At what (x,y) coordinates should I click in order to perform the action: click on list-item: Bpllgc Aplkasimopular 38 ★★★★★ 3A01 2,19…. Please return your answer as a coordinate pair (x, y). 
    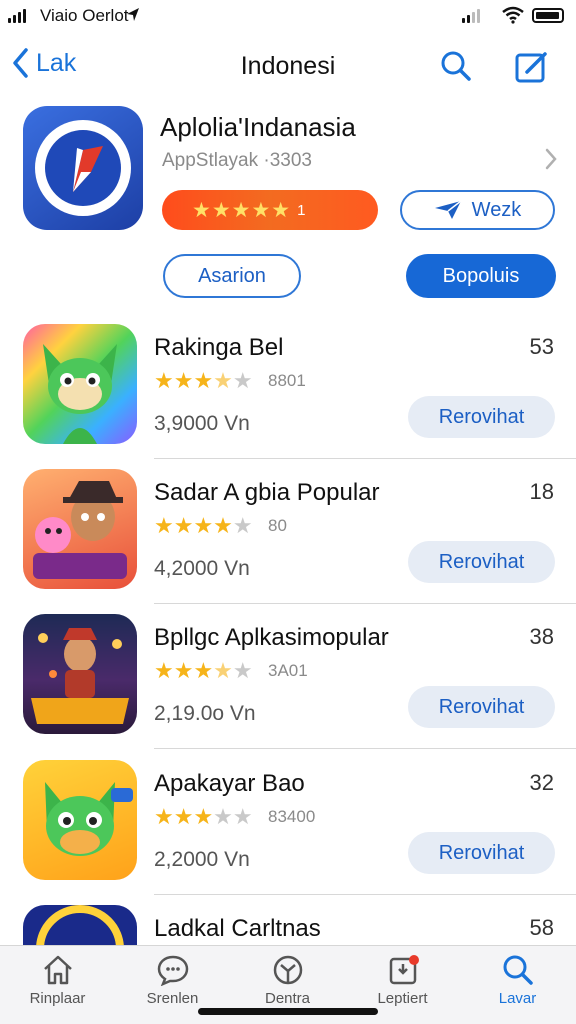
    Looking at the image, I should click on (288, 687).